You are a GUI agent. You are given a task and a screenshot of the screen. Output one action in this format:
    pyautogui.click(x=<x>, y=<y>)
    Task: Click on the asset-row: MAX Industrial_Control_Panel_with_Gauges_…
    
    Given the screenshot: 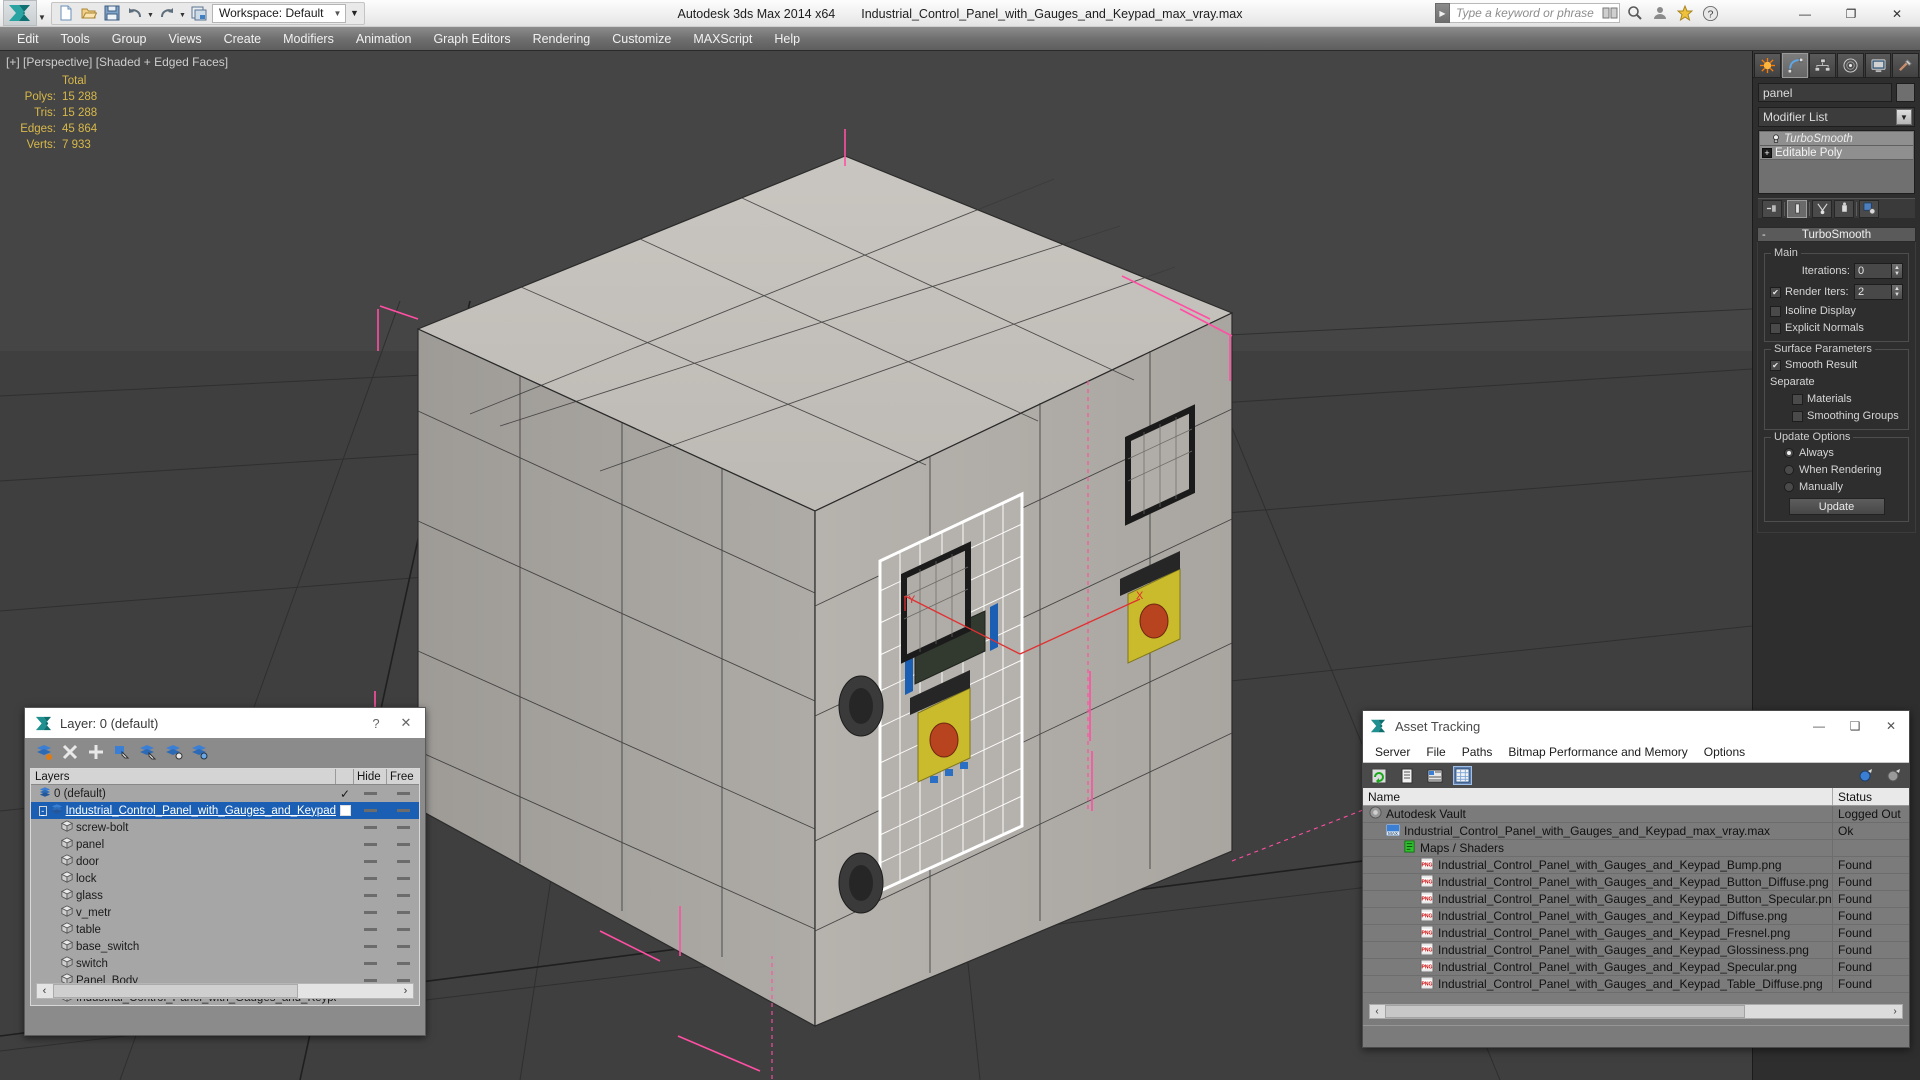 What is the action you would take?
    pyautogui.click(x=1636, y=831)
    